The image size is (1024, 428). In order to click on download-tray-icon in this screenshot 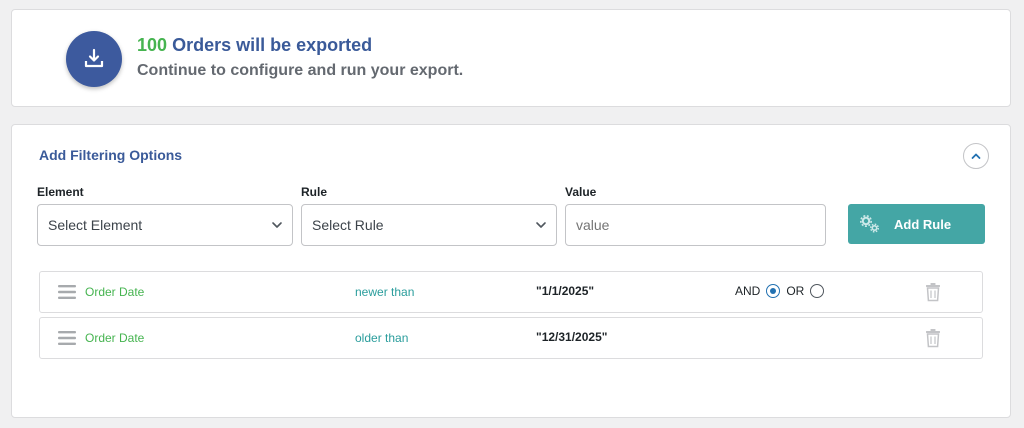, I will do `click(94, 58)`.